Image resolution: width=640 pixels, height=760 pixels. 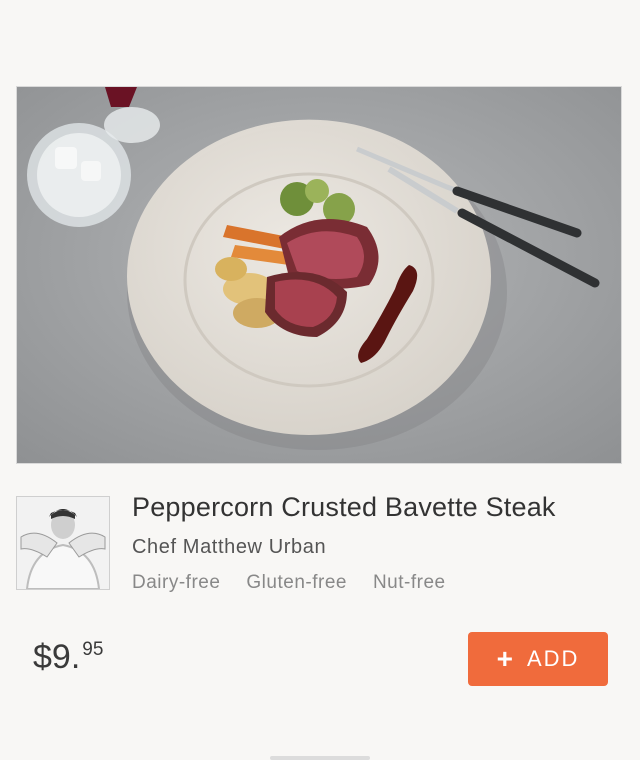 I want to click on tag-gluten-free: Gluten-free, so click(x=296, y=582).